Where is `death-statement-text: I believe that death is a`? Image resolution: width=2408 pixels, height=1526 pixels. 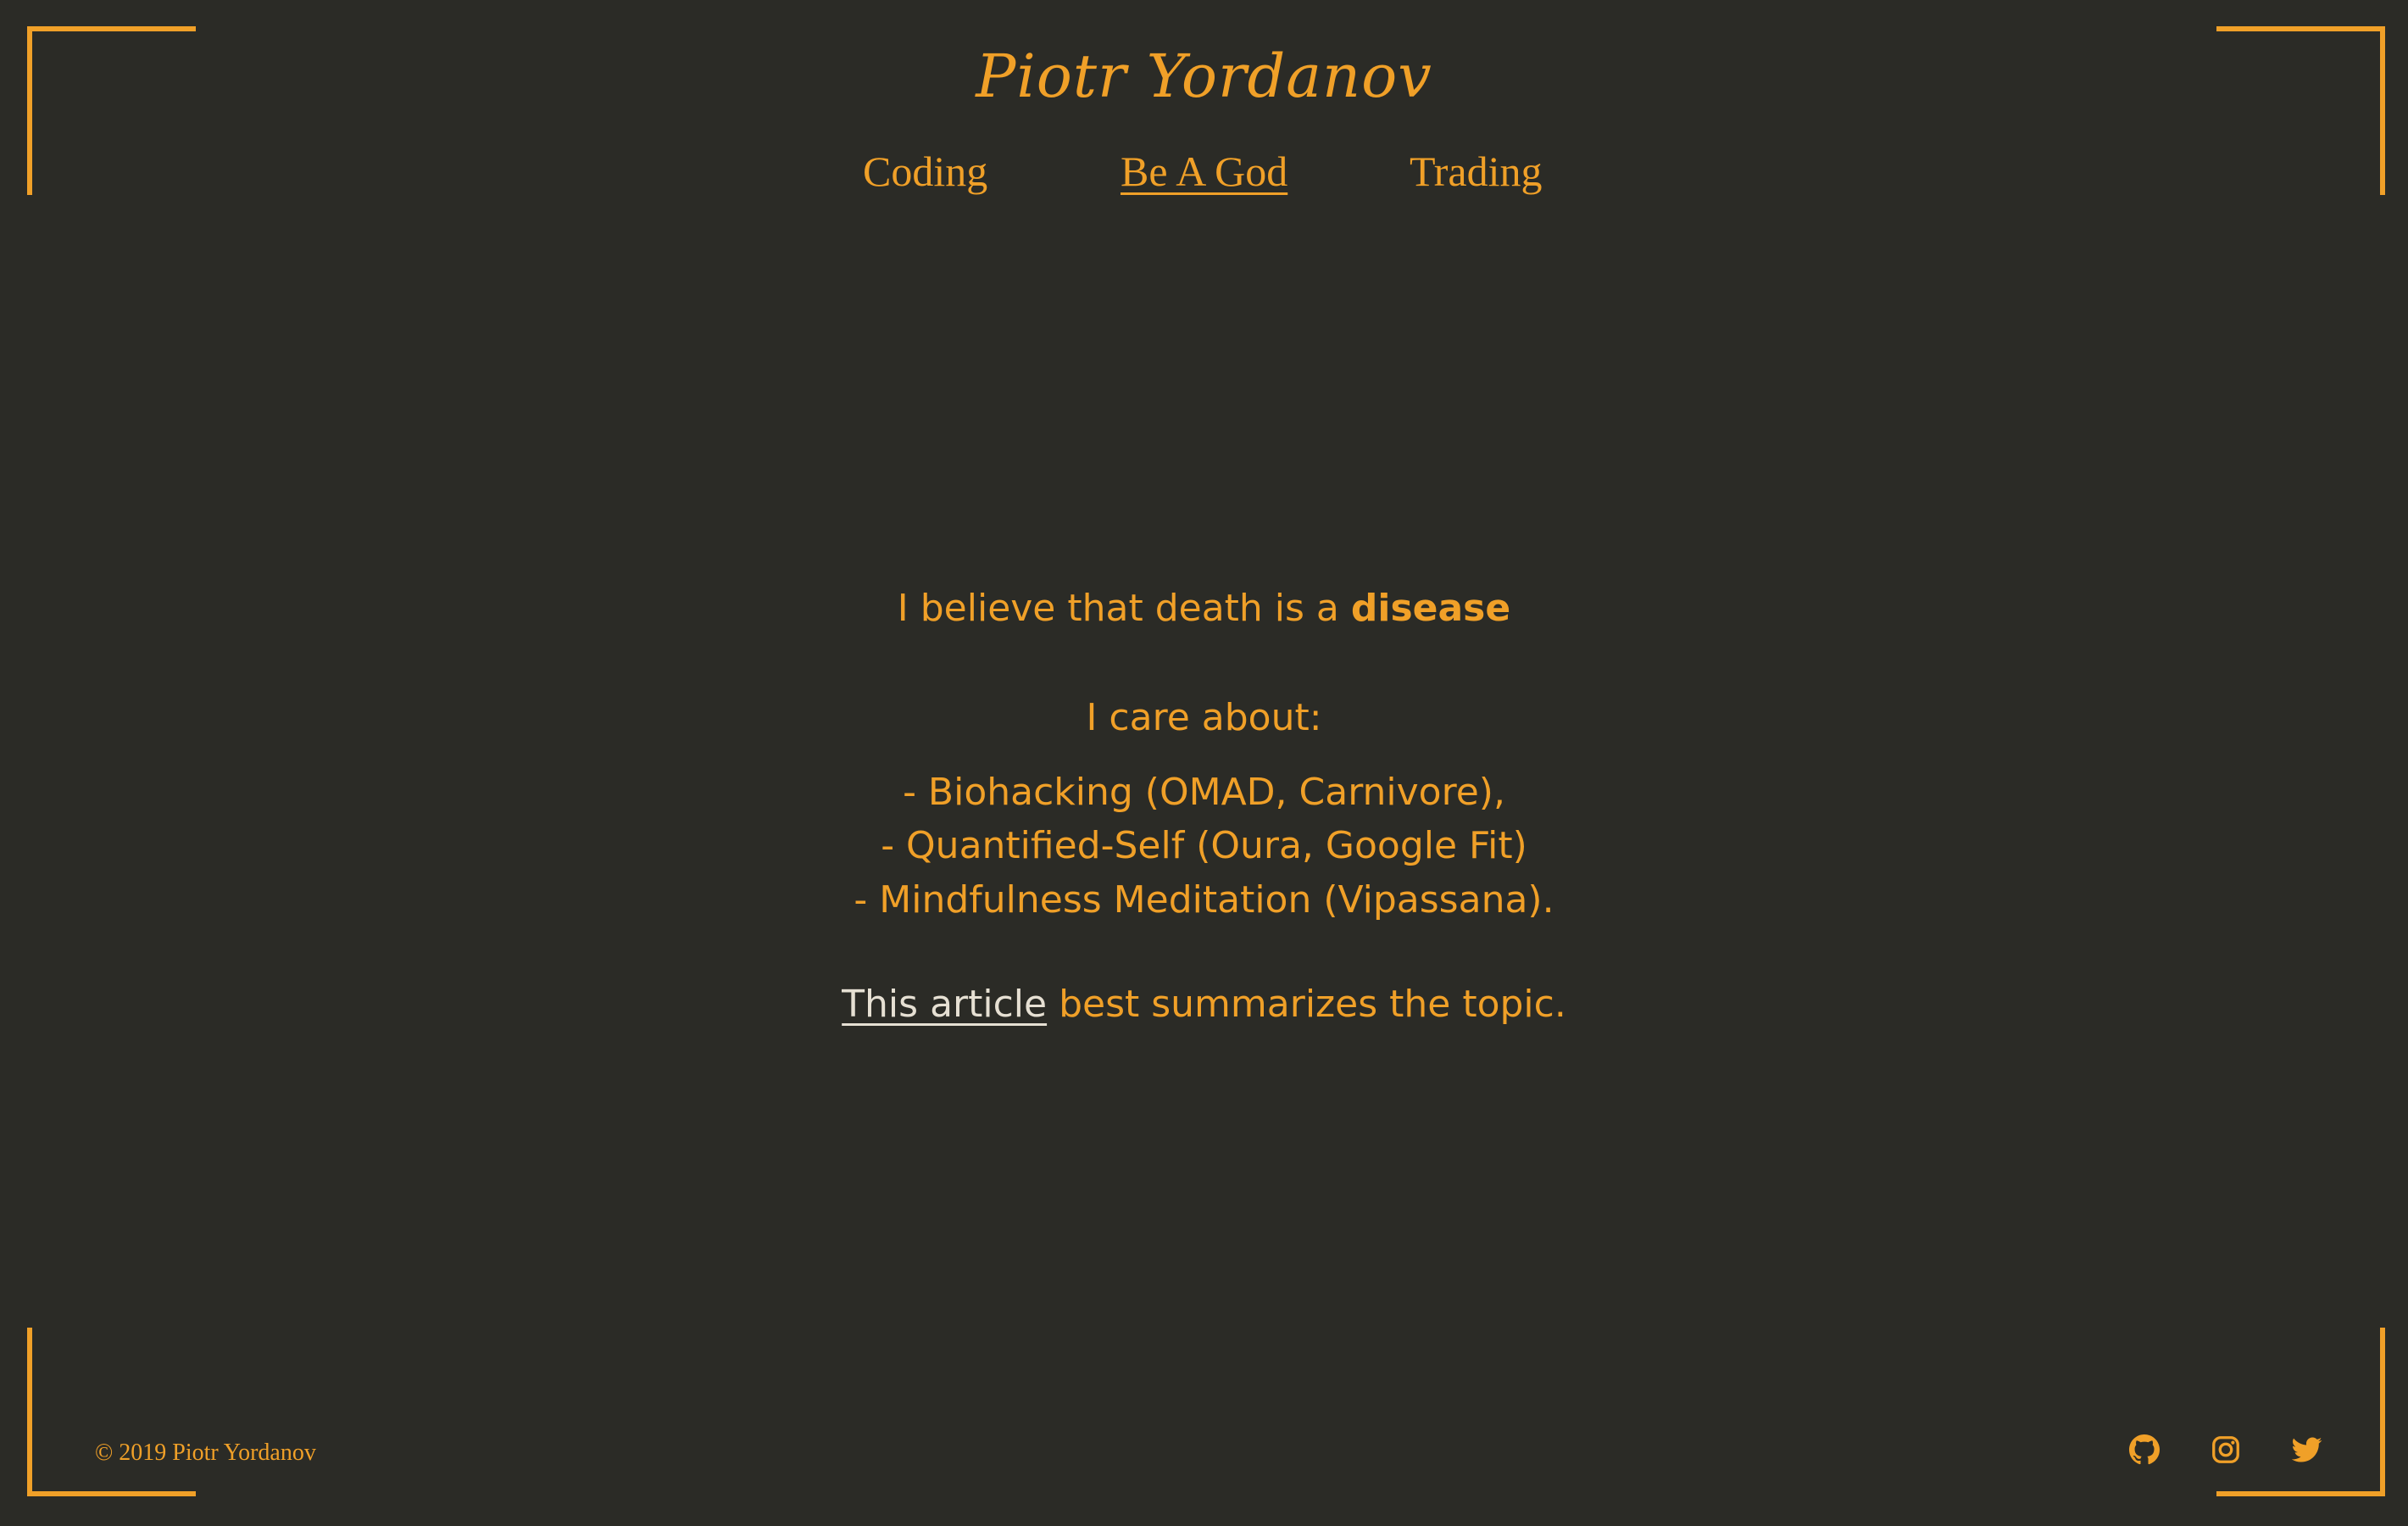
death-statement-text: I believe that death is a is located at coordinates (1124, 608).